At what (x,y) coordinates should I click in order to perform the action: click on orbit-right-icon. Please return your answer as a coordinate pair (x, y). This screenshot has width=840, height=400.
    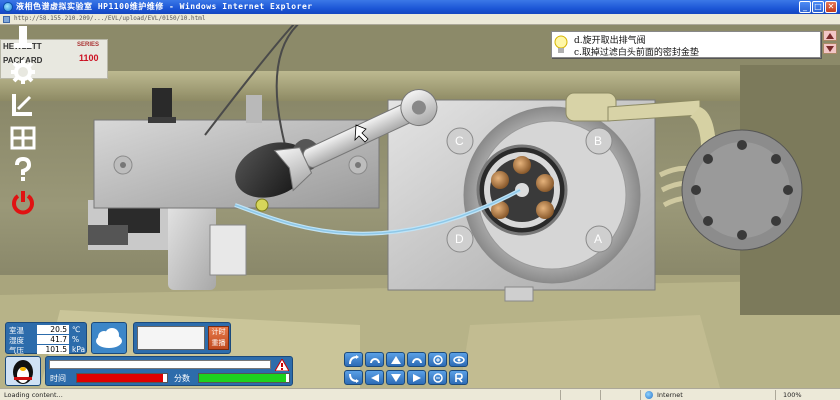
    Looking at the image, I should click on (416, 360).